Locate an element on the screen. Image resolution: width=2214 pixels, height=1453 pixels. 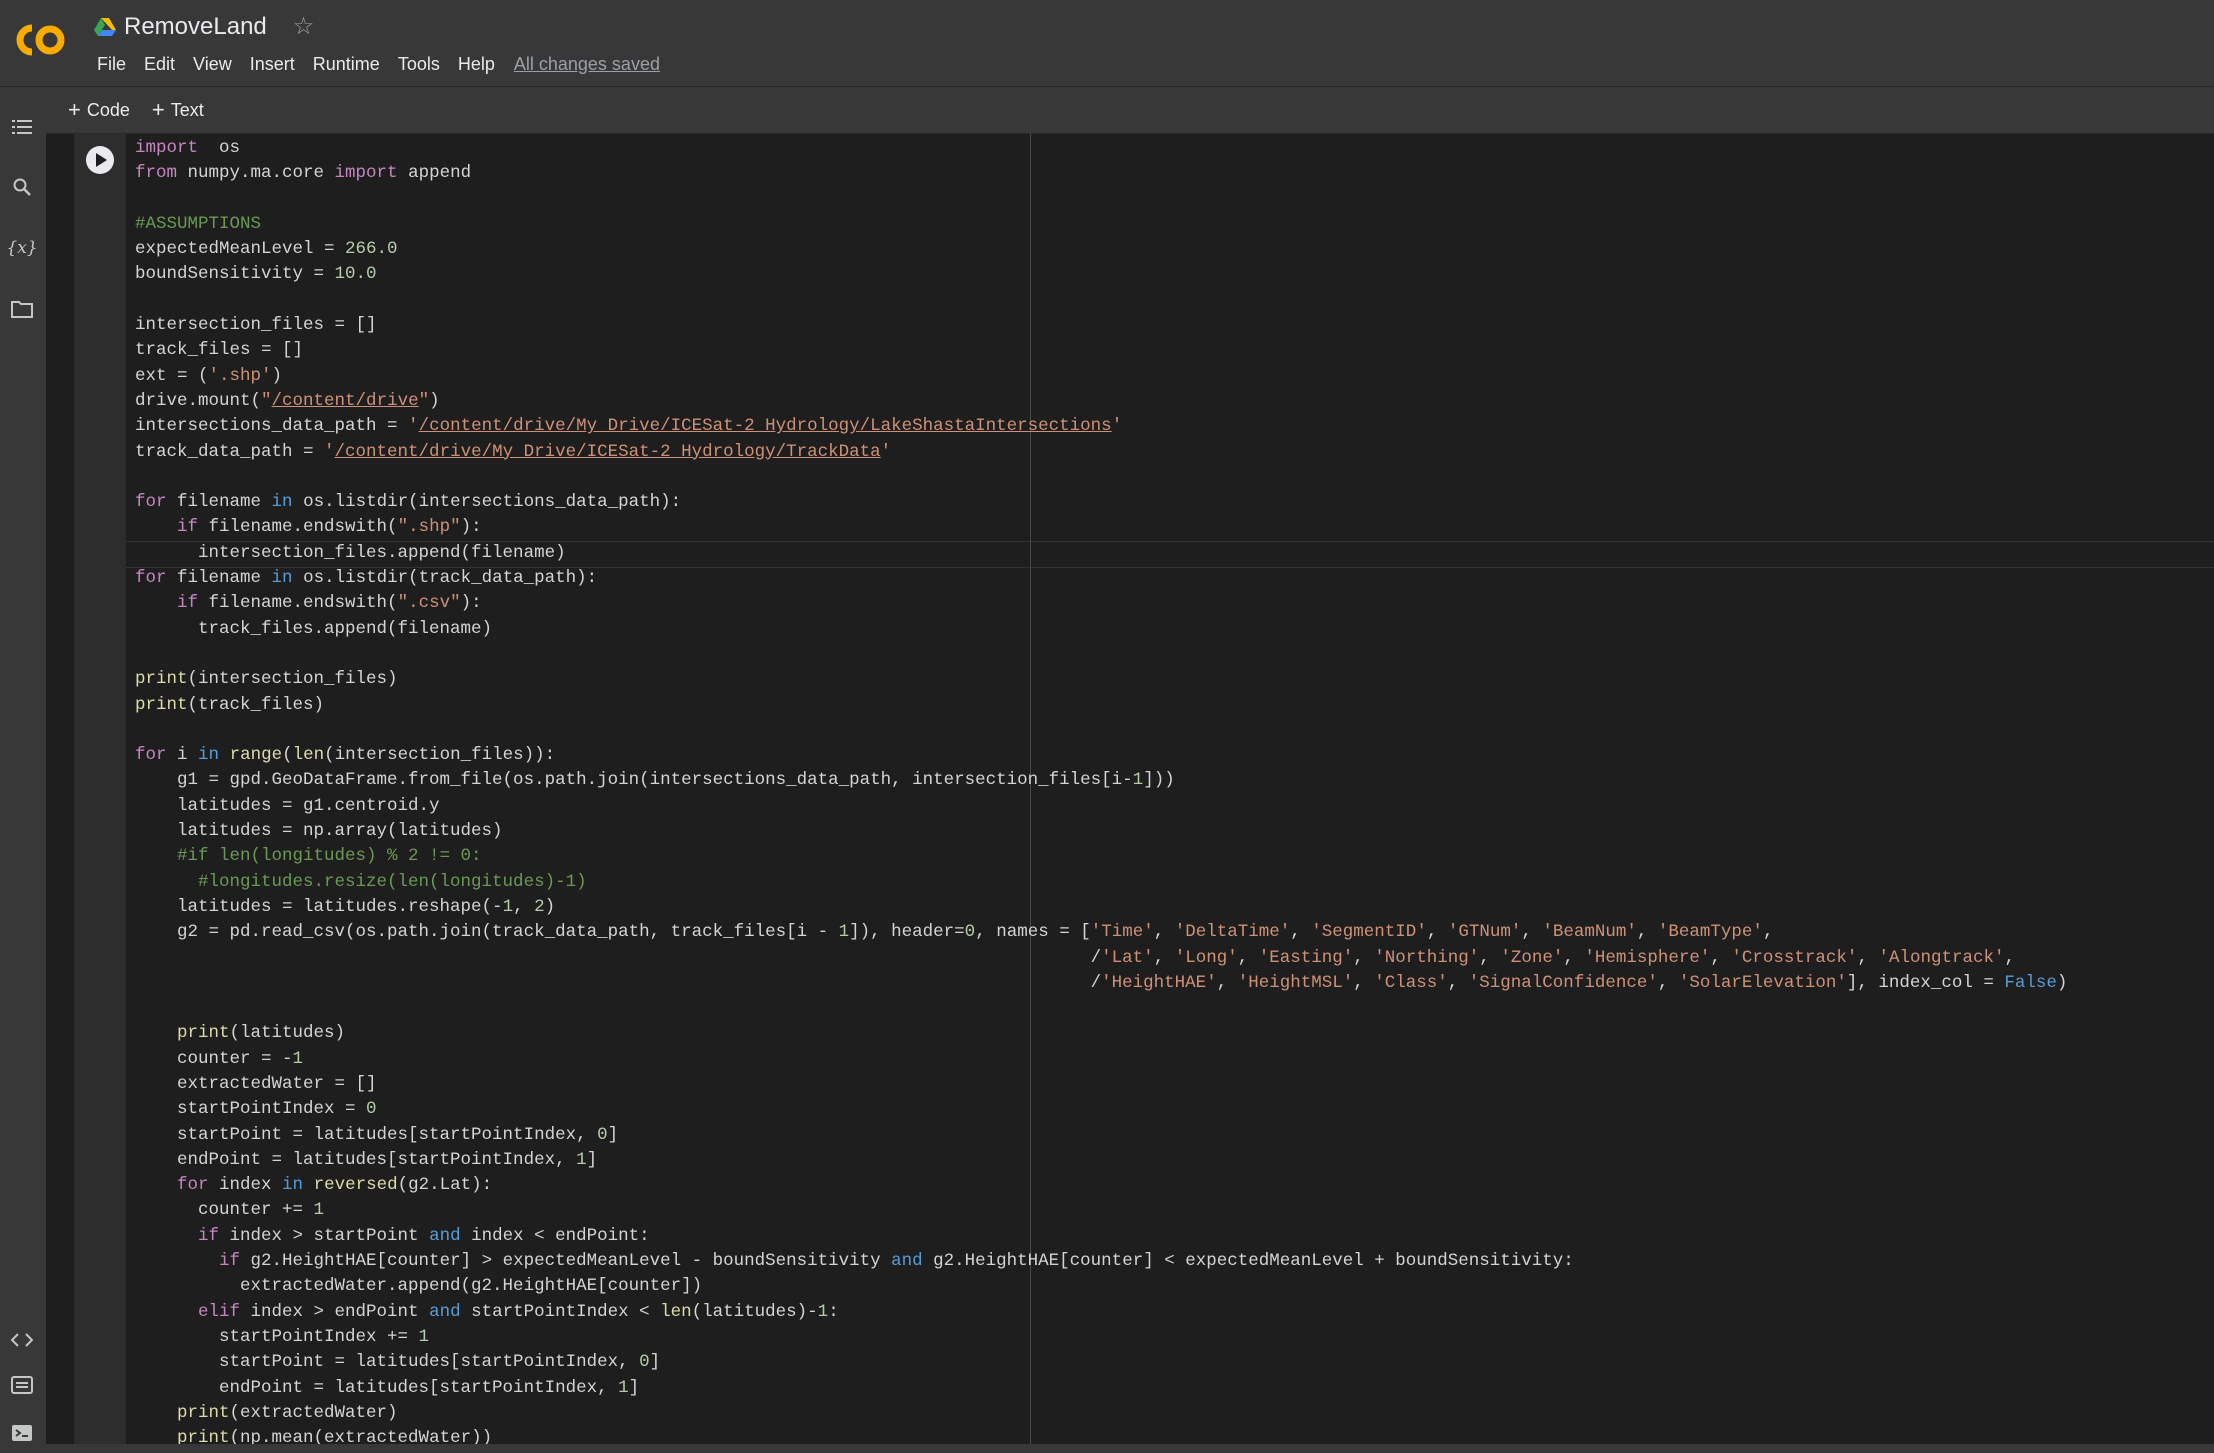
code-line: #longitudes.resize(len(longitudes)-1) is located at coordinates (361, 881).